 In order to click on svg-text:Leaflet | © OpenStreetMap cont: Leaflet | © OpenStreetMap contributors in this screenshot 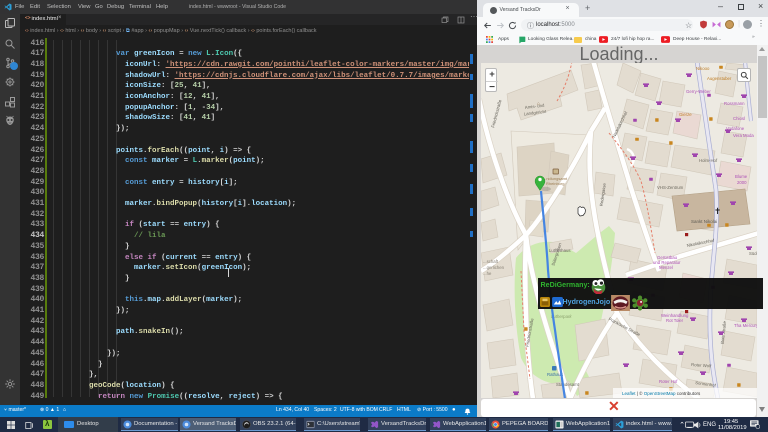, I will do `click(661, 393)`.